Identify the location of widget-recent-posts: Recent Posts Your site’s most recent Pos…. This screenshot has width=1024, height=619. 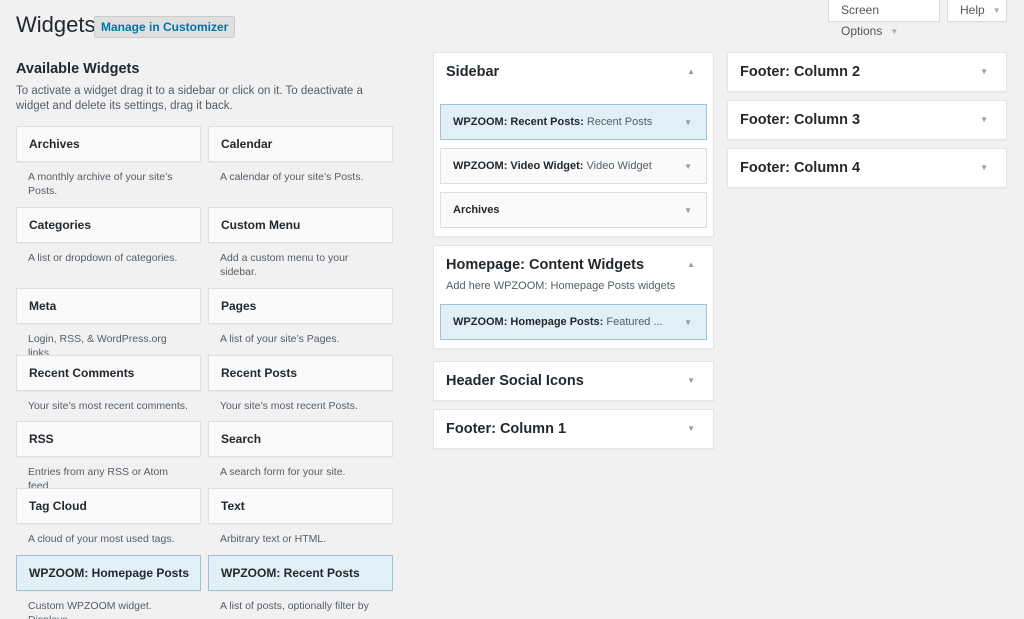
(300, 384).